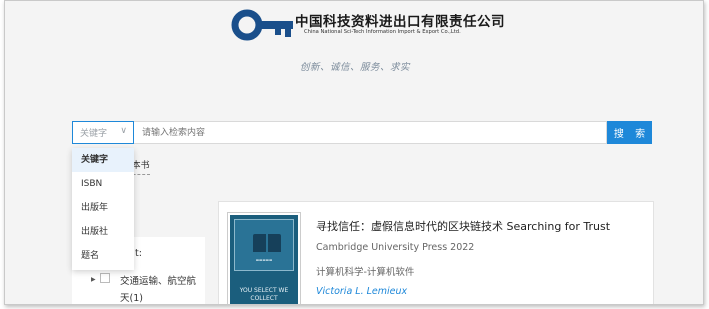  What do you see at coordinates (629, 132) in the screenshot?
I see `search-button: 搜 索` at bounding box center [629, 132].